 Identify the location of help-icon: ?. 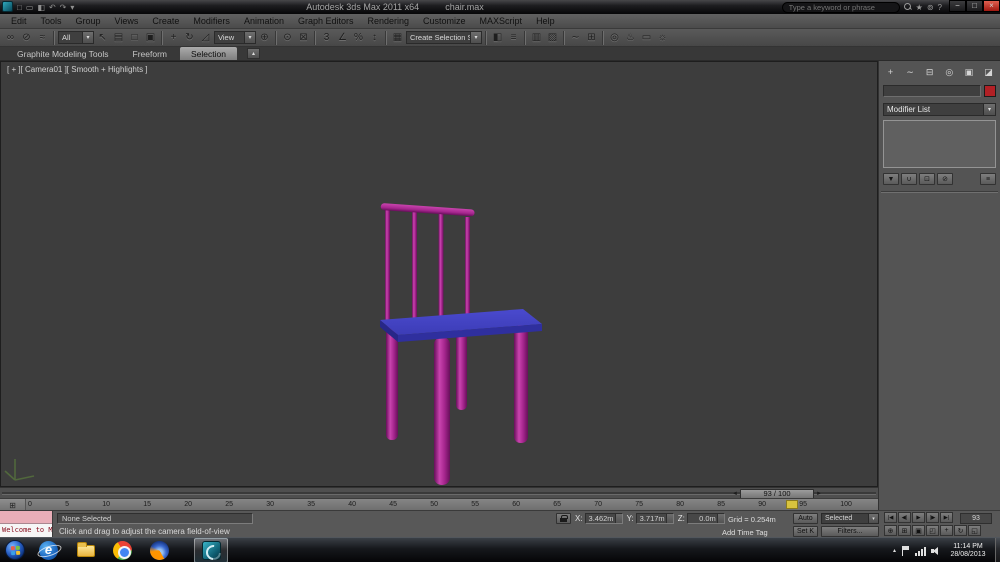
(940, 7).